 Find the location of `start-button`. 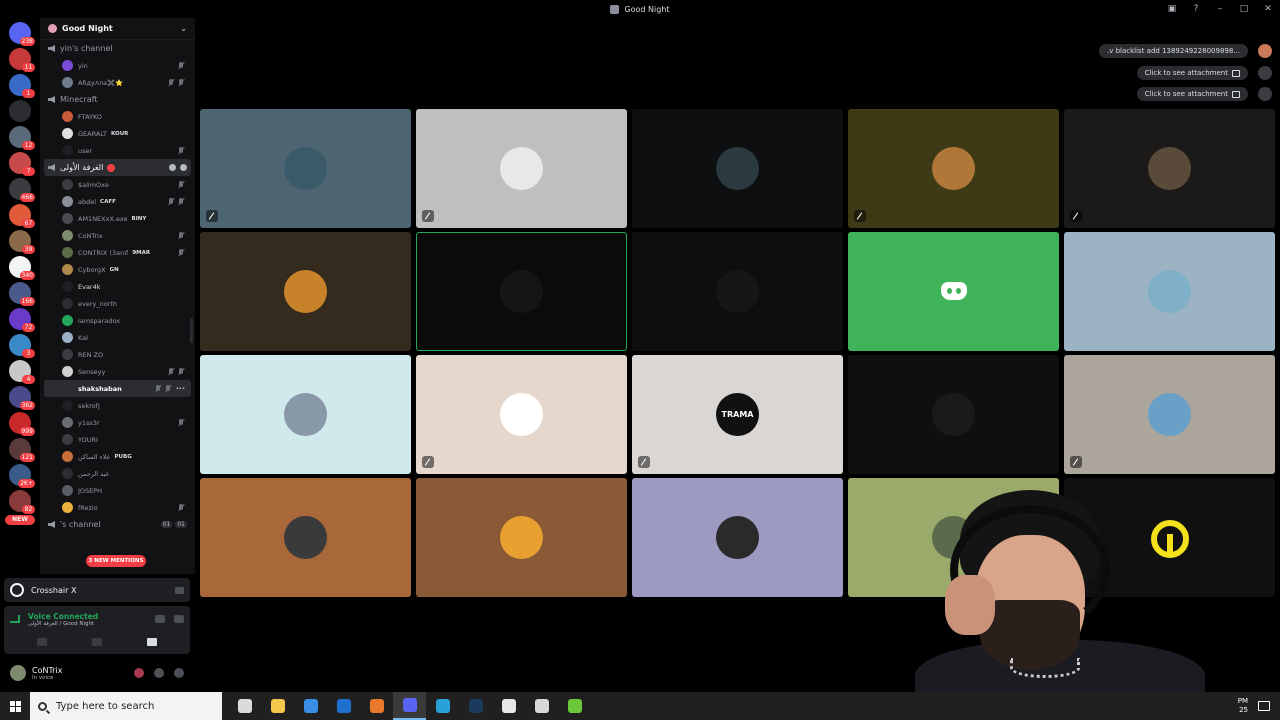

start-button is located at coordinates (15, 706).